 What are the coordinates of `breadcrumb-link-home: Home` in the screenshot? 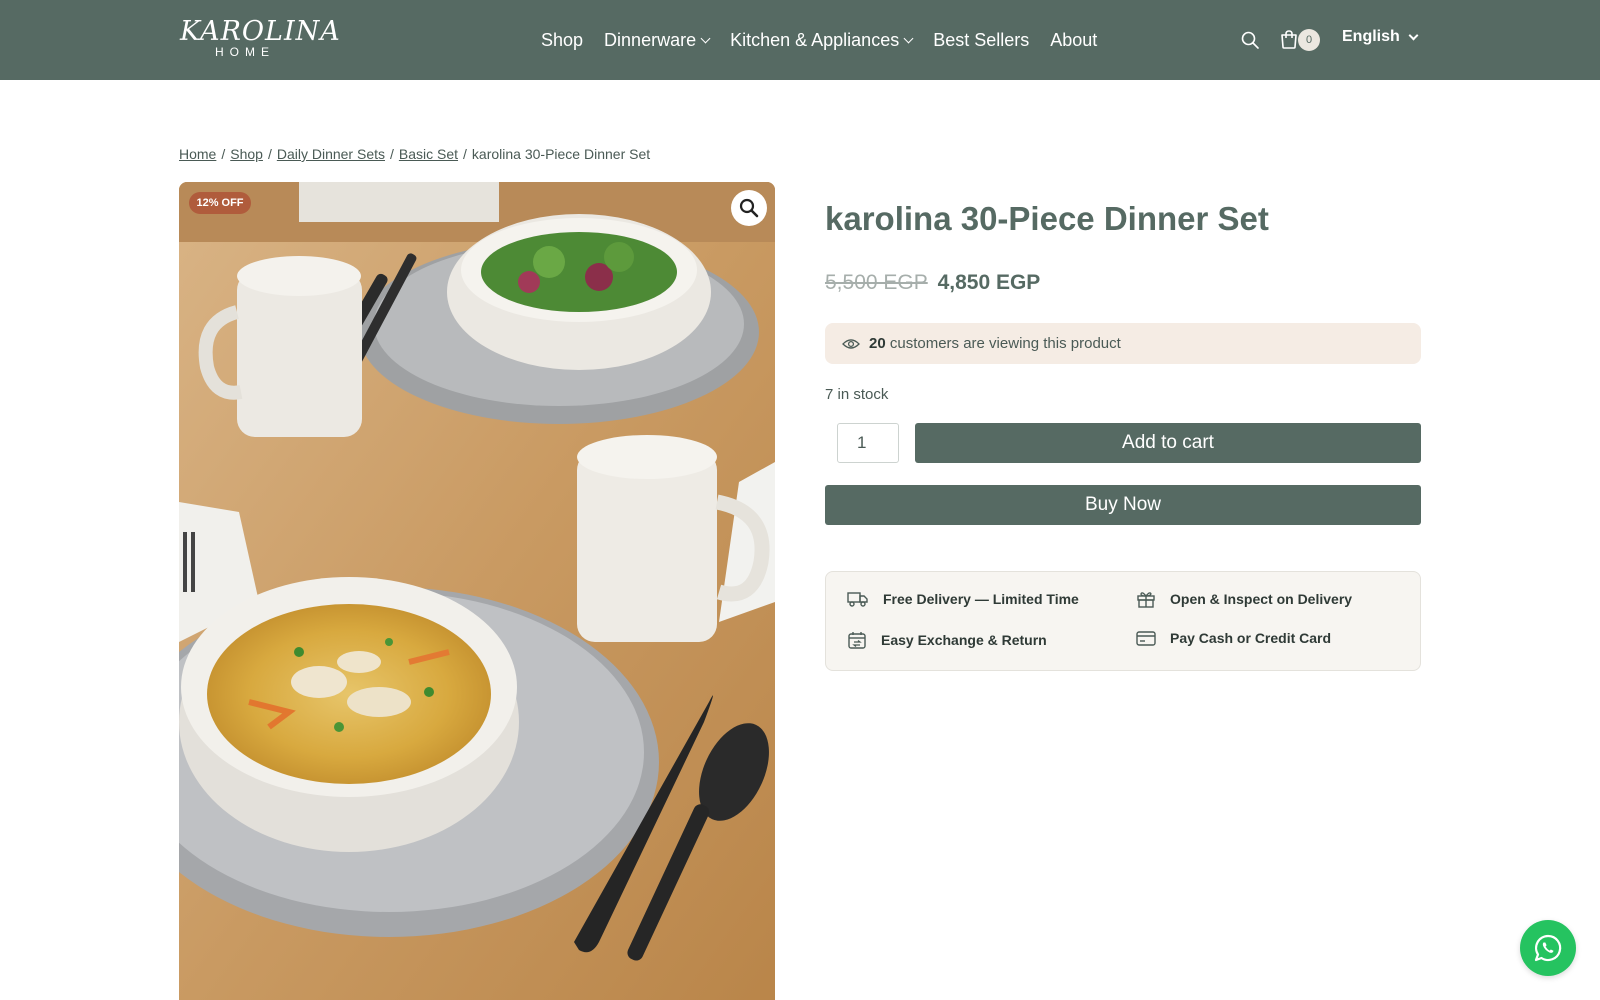 It's located at (197, 154).